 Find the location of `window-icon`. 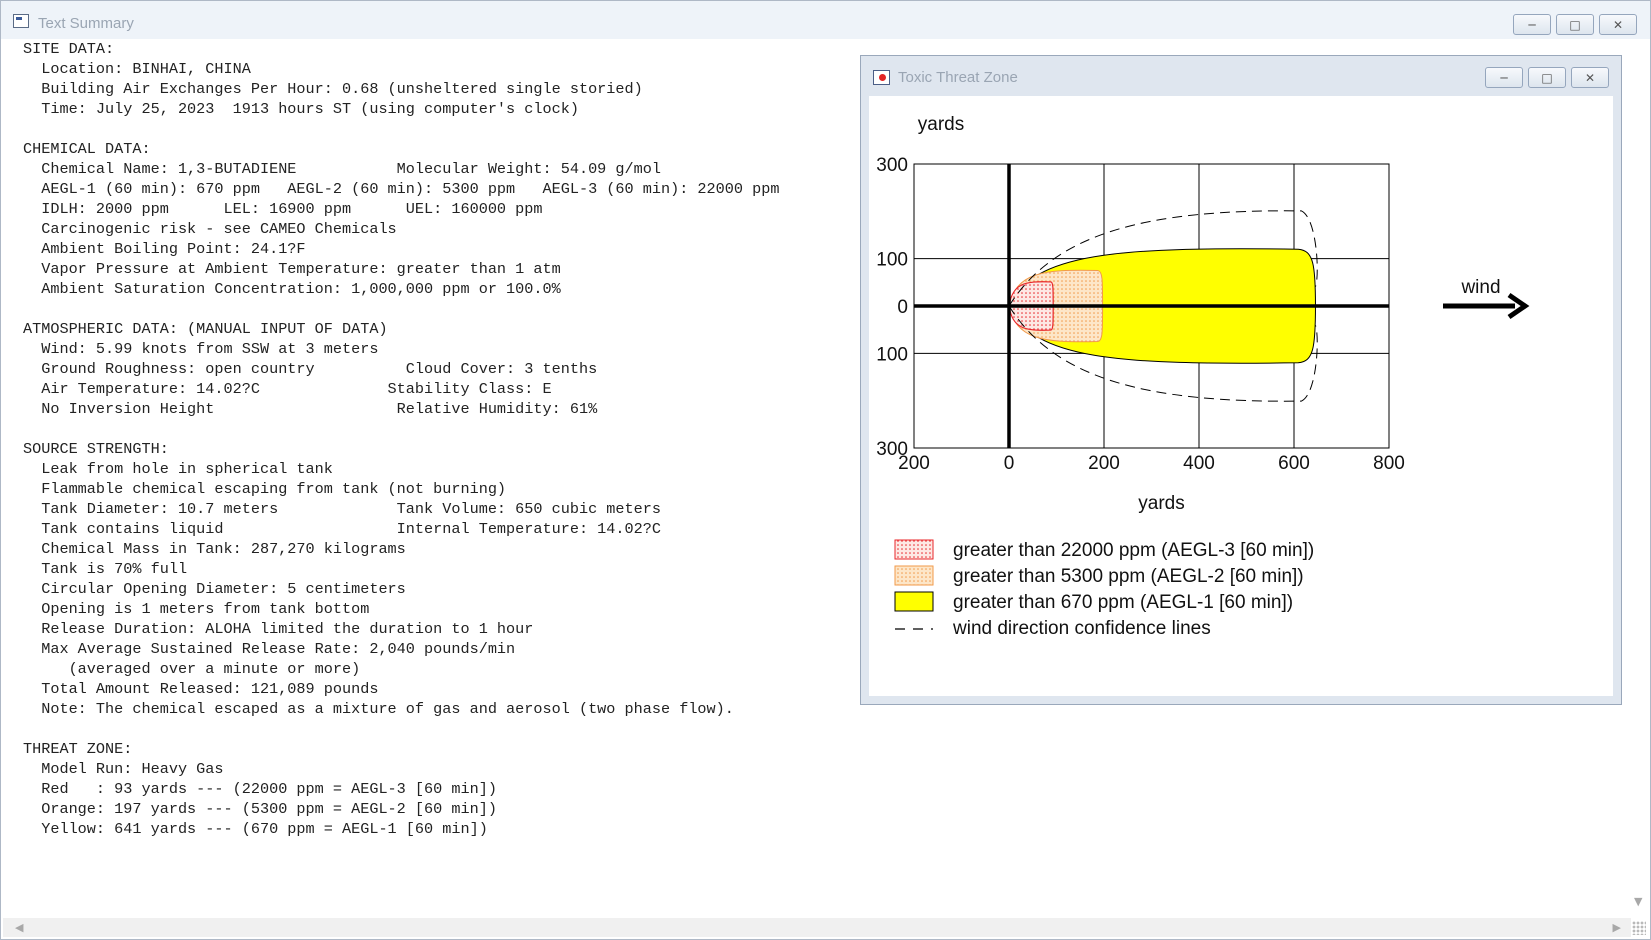

window-icon is located at coordinates (21, 21).